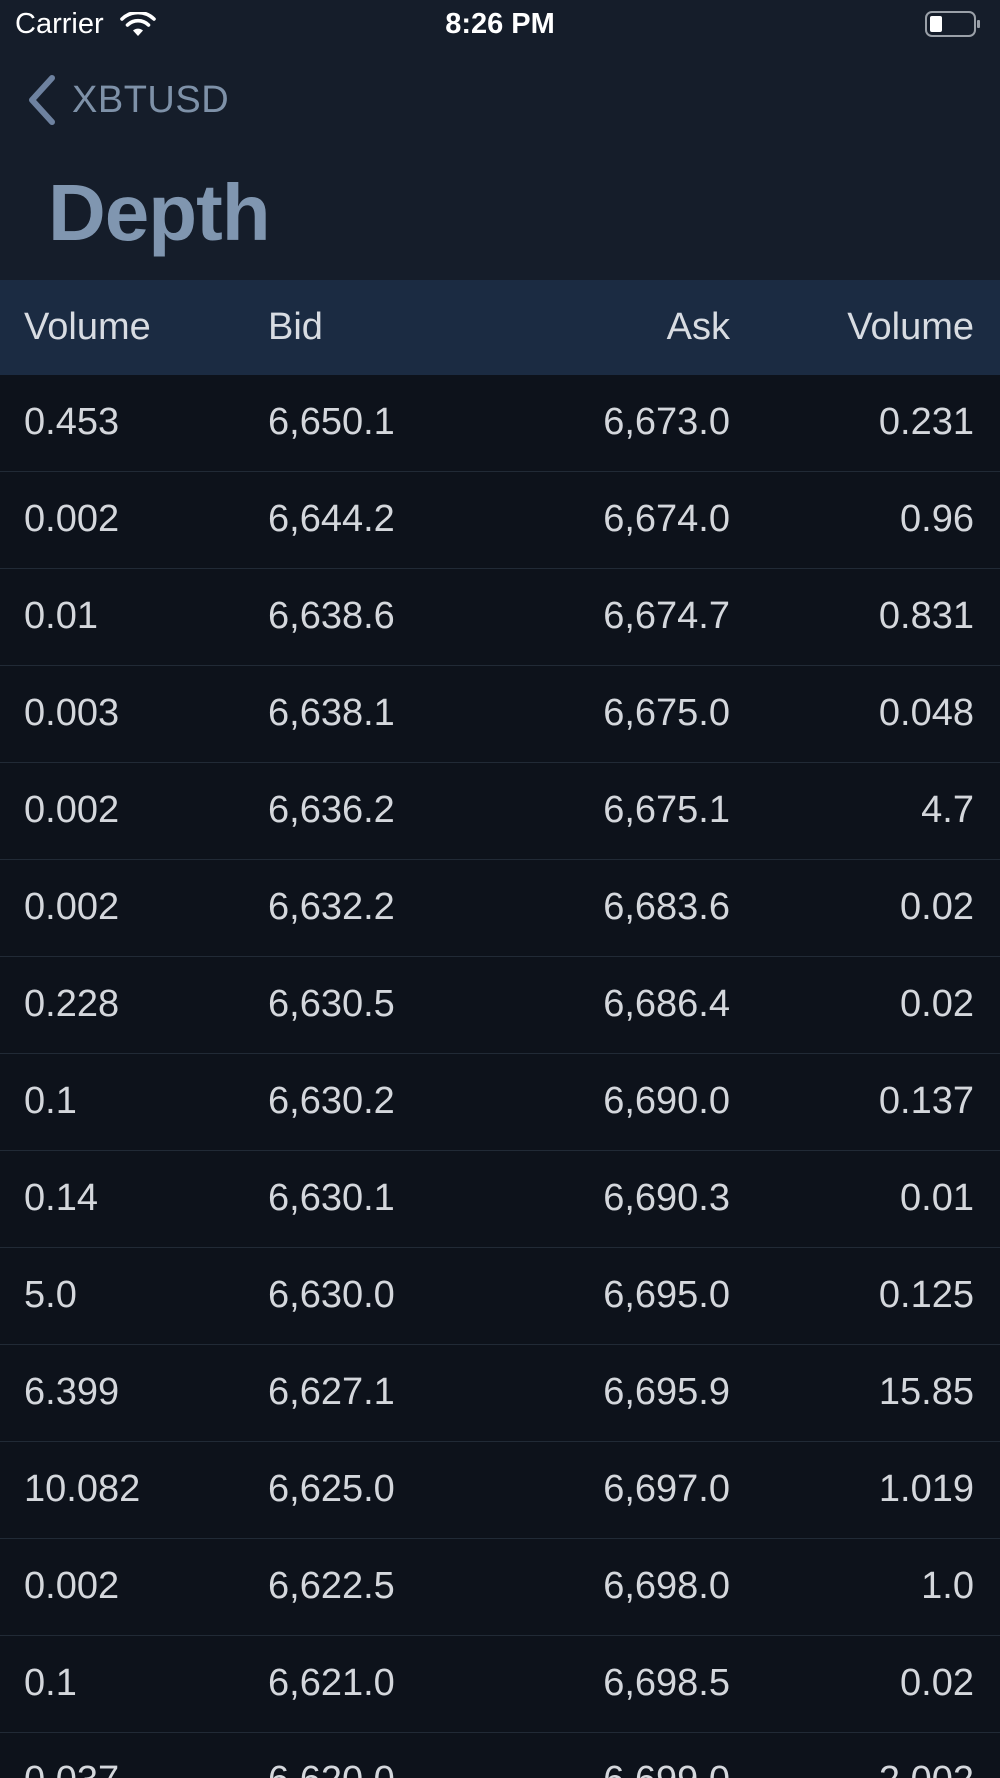 The height and width of the screenshot is (1778, 1000). Describe the element at coordinates (331, 1101) in the screenshot. I see `bid-price-cell: 6,630.2` at that location.